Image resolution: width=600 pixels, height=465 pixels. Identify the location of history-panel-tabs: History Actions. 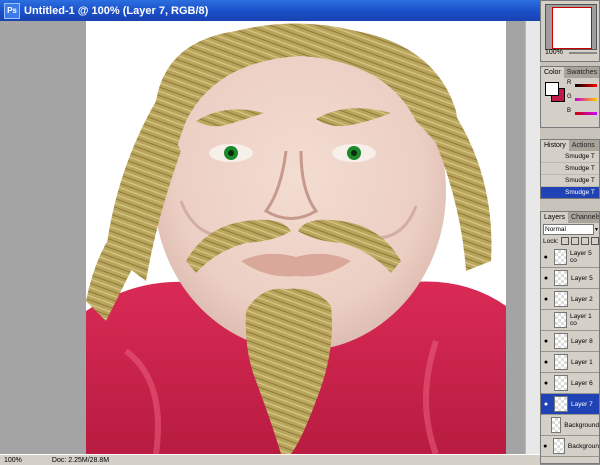
(570, 145).